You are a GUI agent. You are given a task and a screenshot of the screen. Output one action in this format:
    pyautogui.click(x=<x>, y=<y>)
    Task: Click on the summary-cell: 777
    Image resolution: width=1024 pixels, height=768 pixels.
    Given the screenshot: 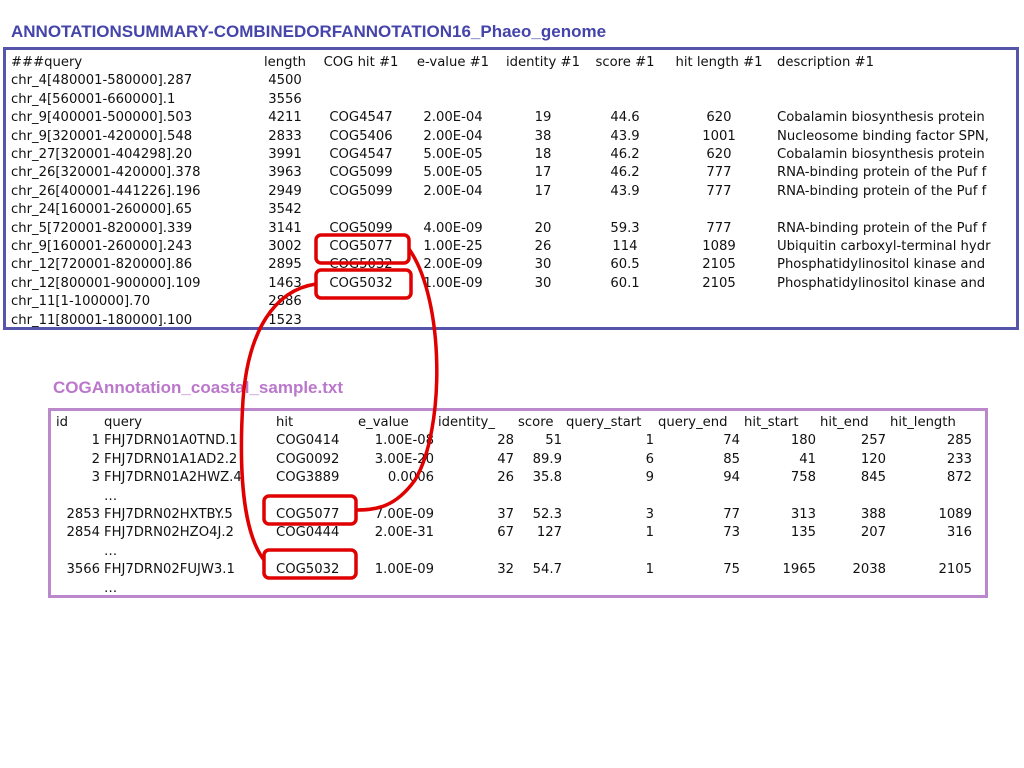 What is the action you would take?
    pyautogui.click(x=719, y=228)
    